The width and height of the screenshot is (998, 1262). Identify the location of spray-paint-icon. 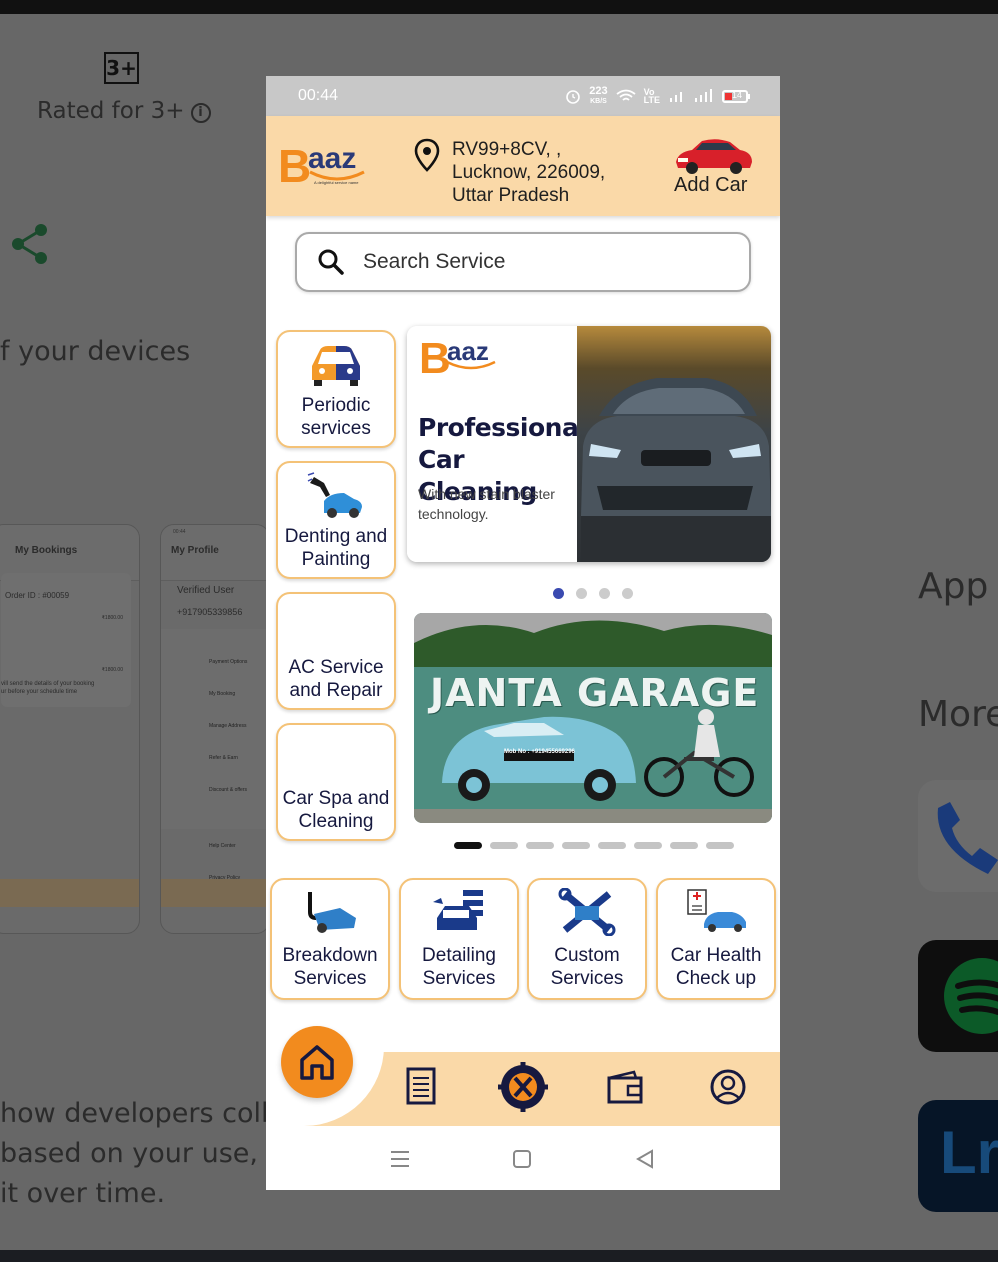
(334, 495).